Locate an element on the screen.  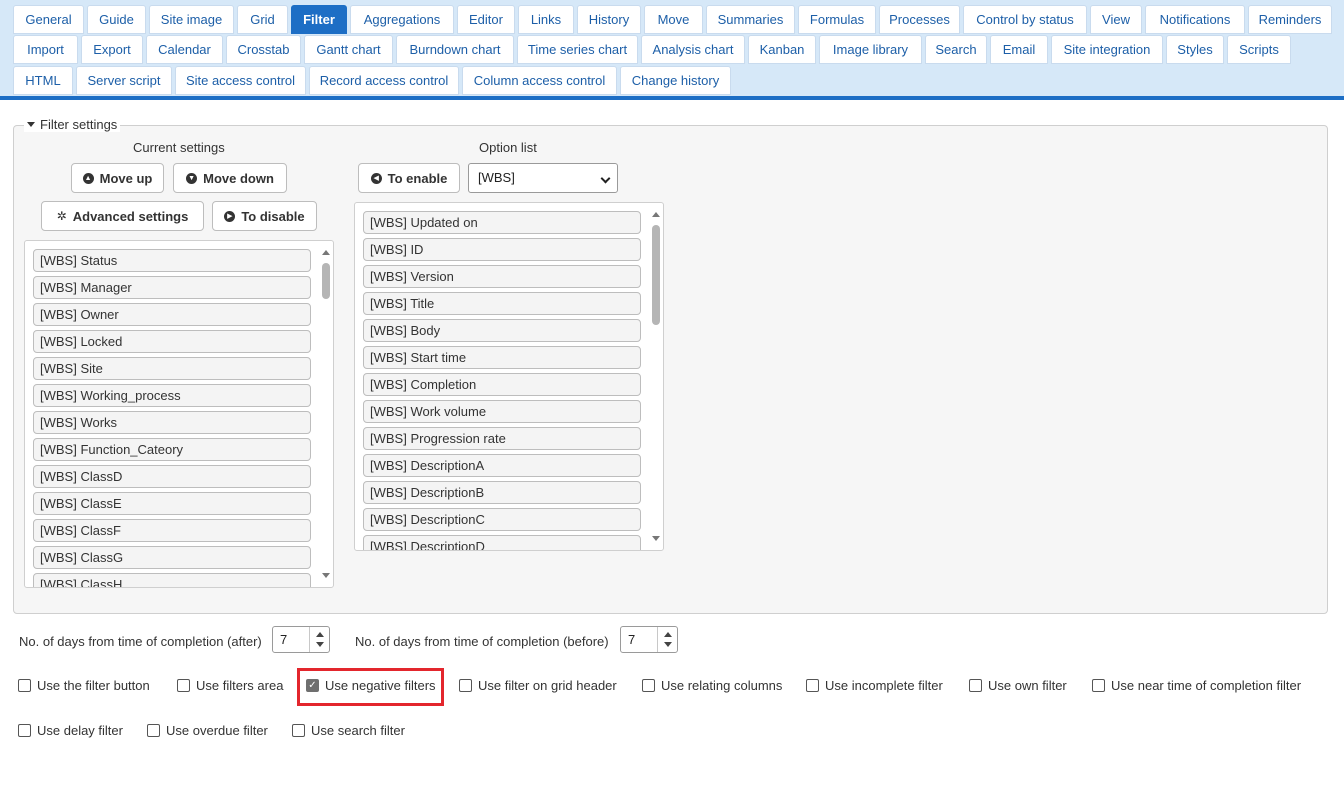
list-item: [WBS] Updated on is located at coordinates (502, 222).